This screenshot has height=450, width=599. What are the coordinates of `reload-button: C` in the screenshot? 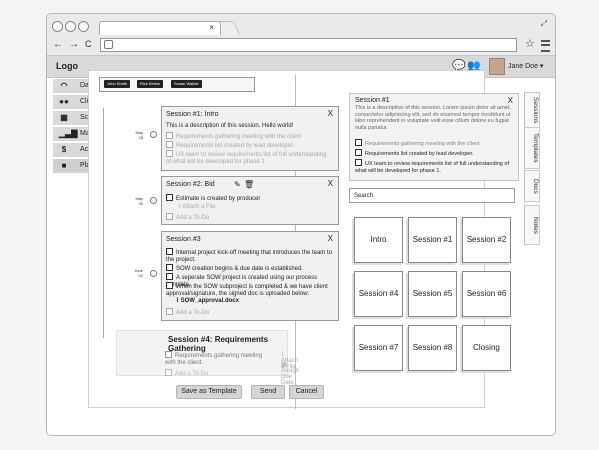 It's located at (88, 44).